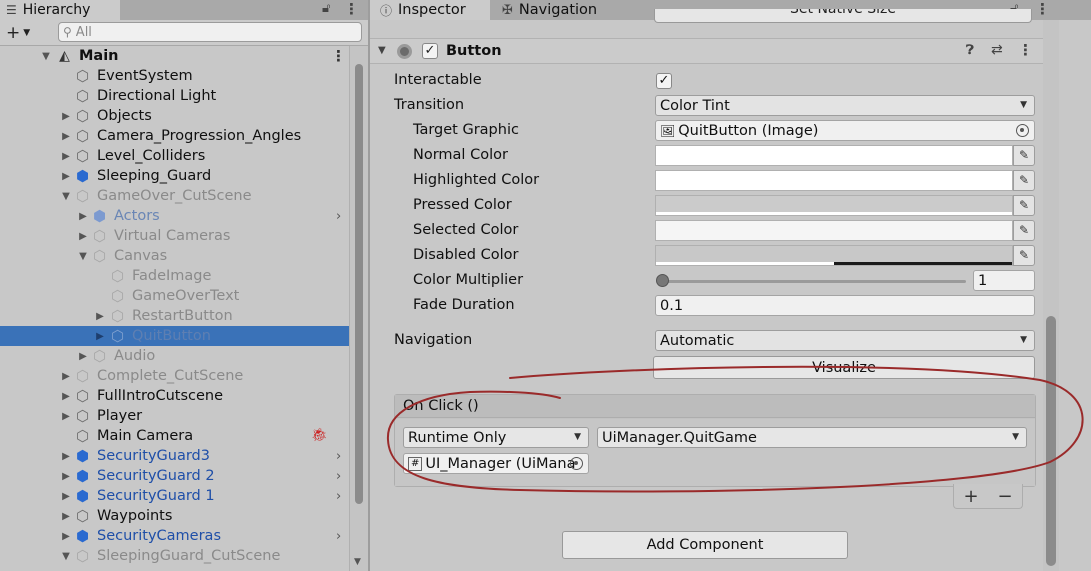 Image resolution: width=1091 pixels, height=571 pixels. I want to click on hierarchy-item-selected: ▶ ⬡ QuitButton, so click(174, 336).